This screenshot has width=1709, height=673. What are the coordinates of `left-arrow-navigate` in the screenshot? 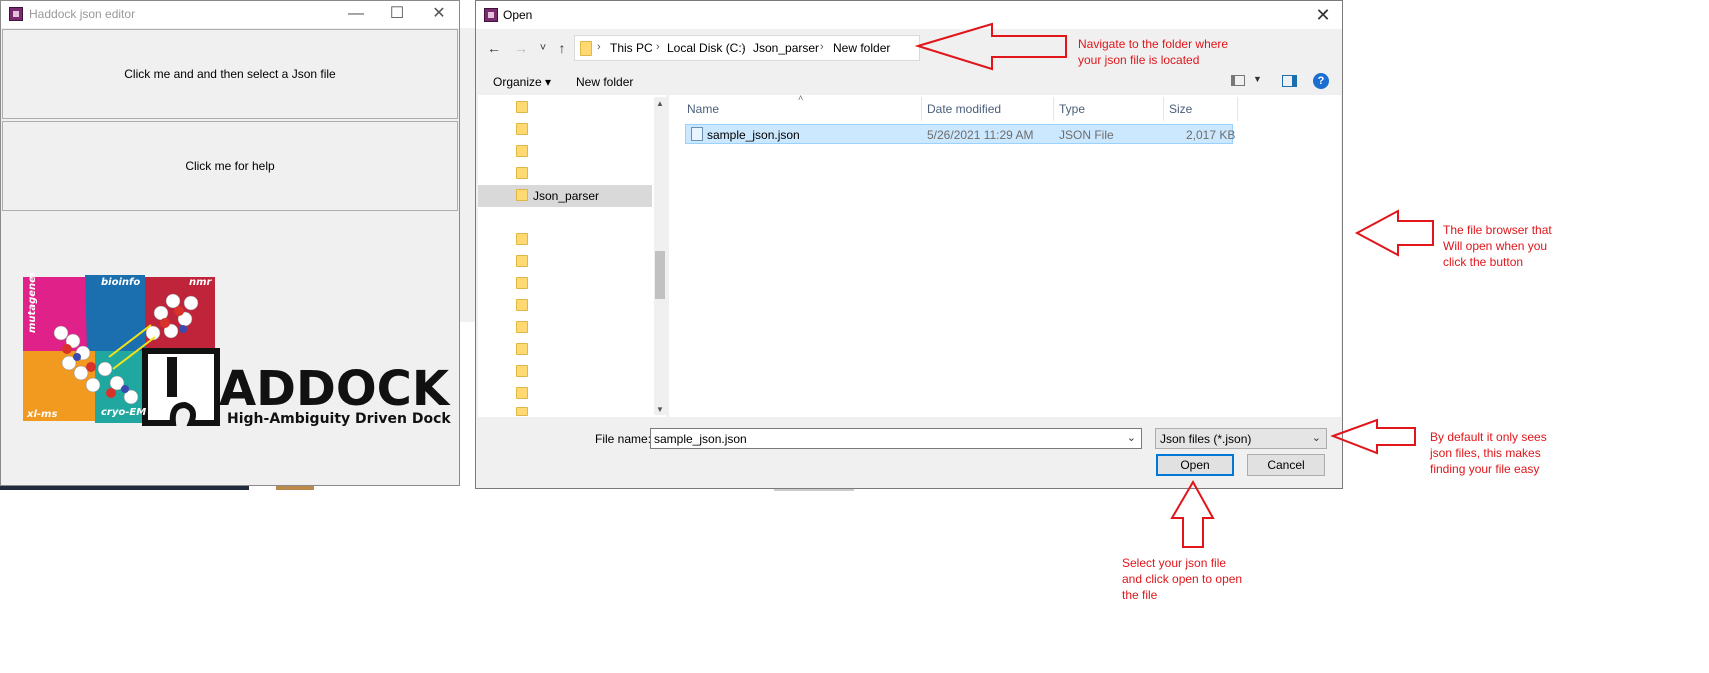 It's located at (990, 46).